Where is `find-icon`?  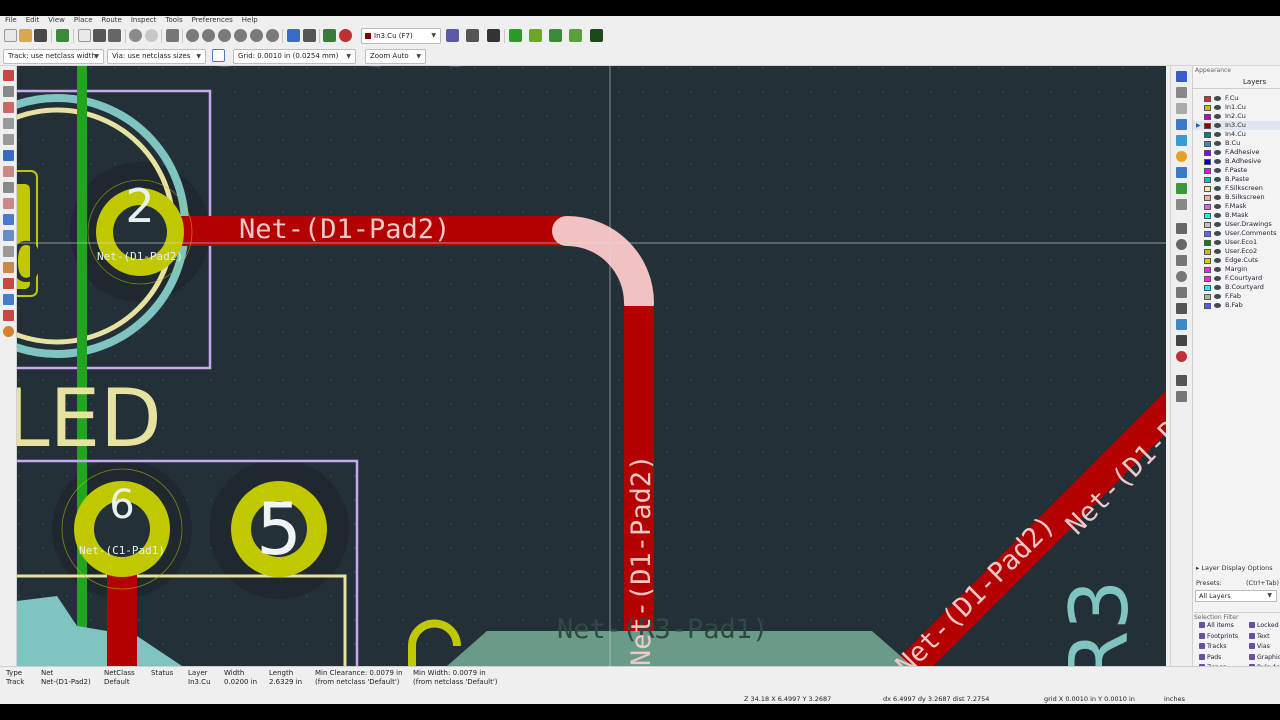
find-icon is located at coordinates (172, 35).